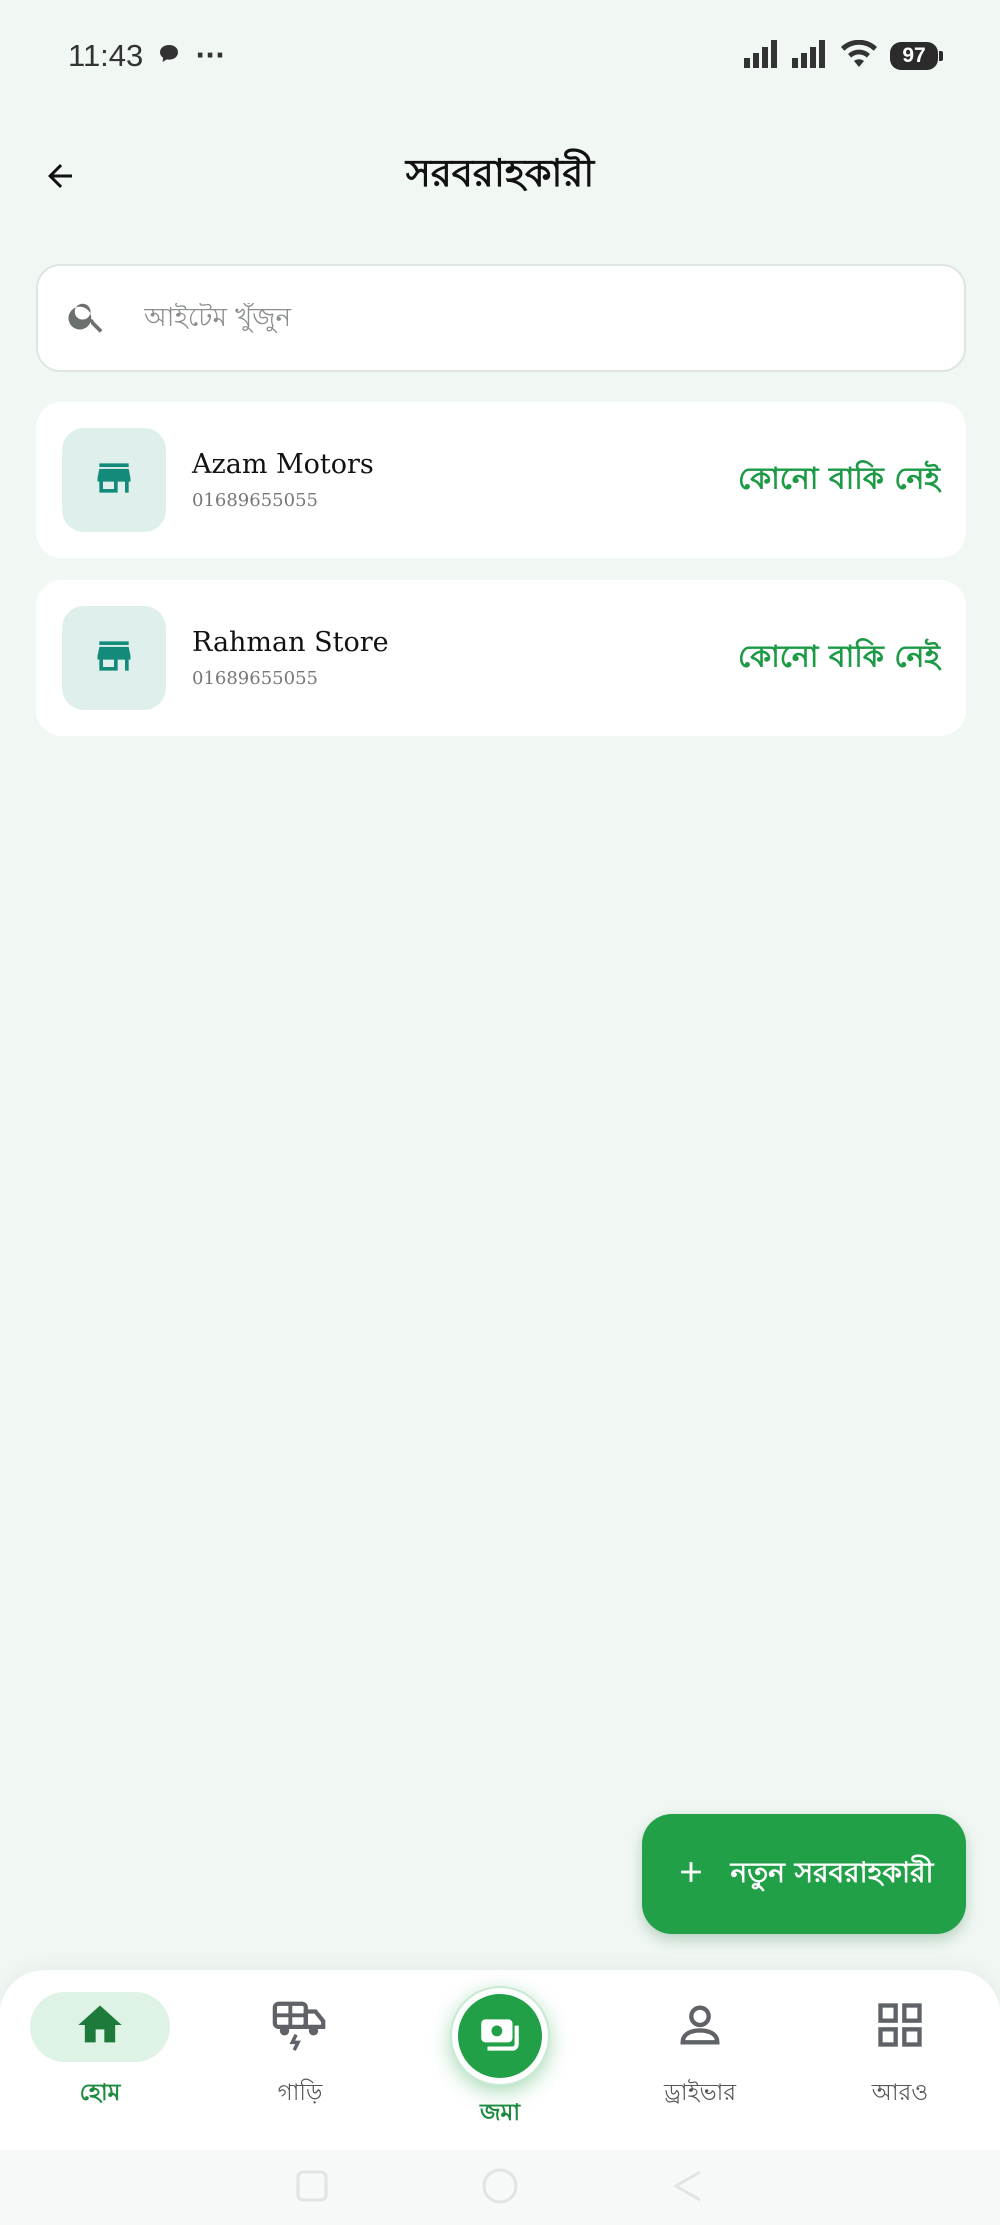 This screenshot has height=2225, width=1000. I want to click on system-nav-bar, so click(500, 2187).